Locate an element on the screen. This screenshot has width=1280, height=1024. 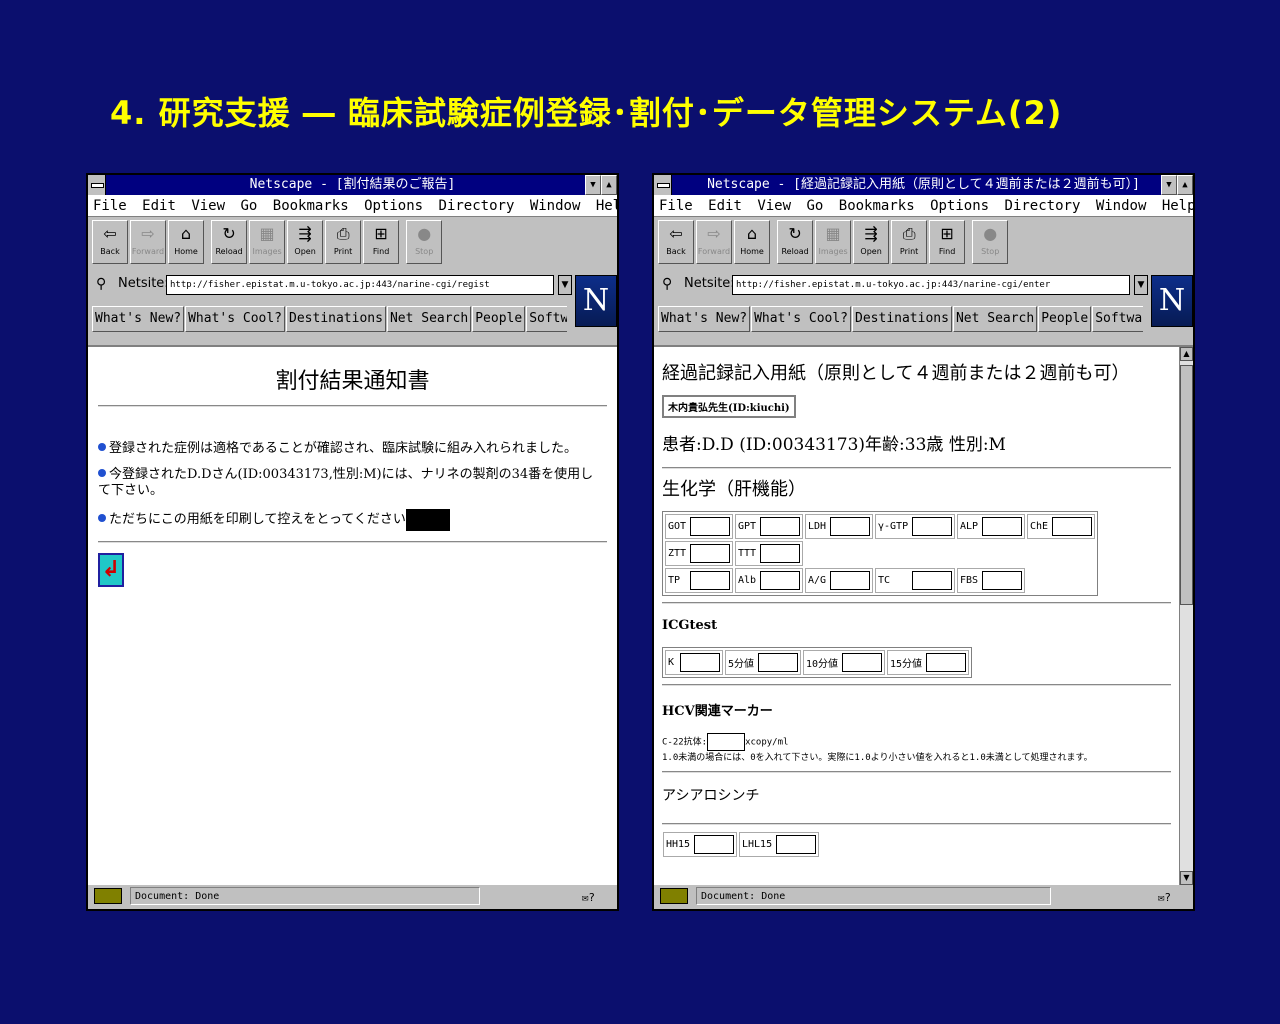
ggtp-input is located at coordinates (932, 526).